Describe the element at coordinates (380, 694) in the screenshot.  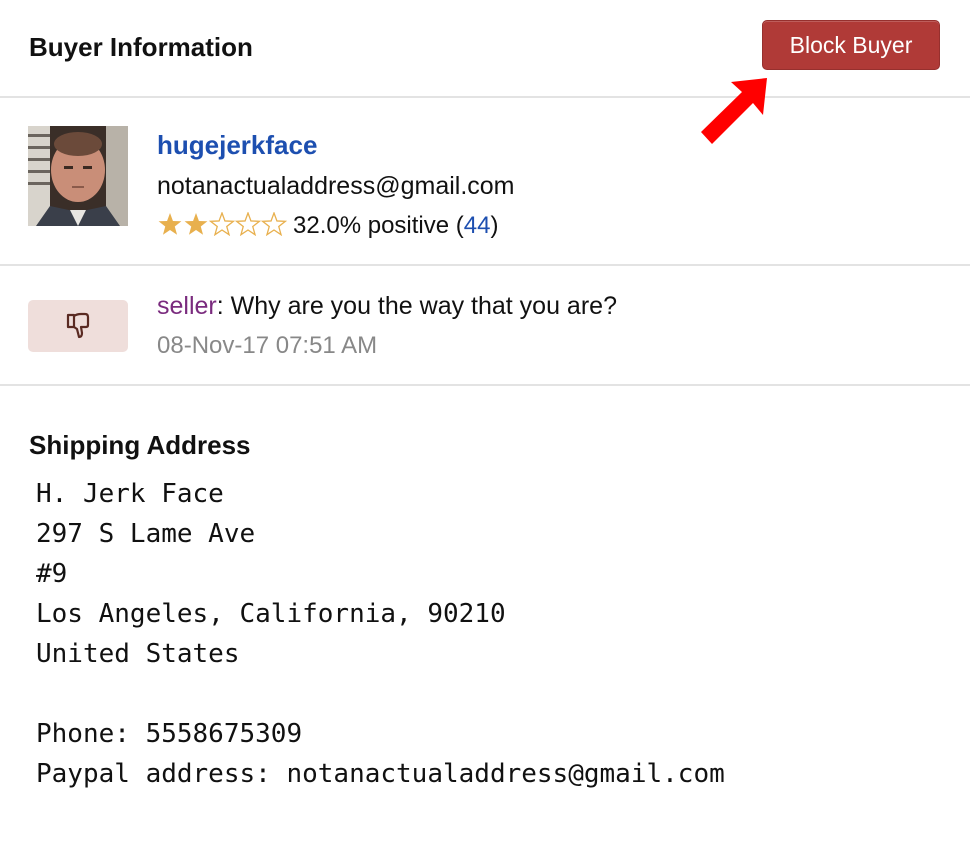
I see `address-spacer` at that location.